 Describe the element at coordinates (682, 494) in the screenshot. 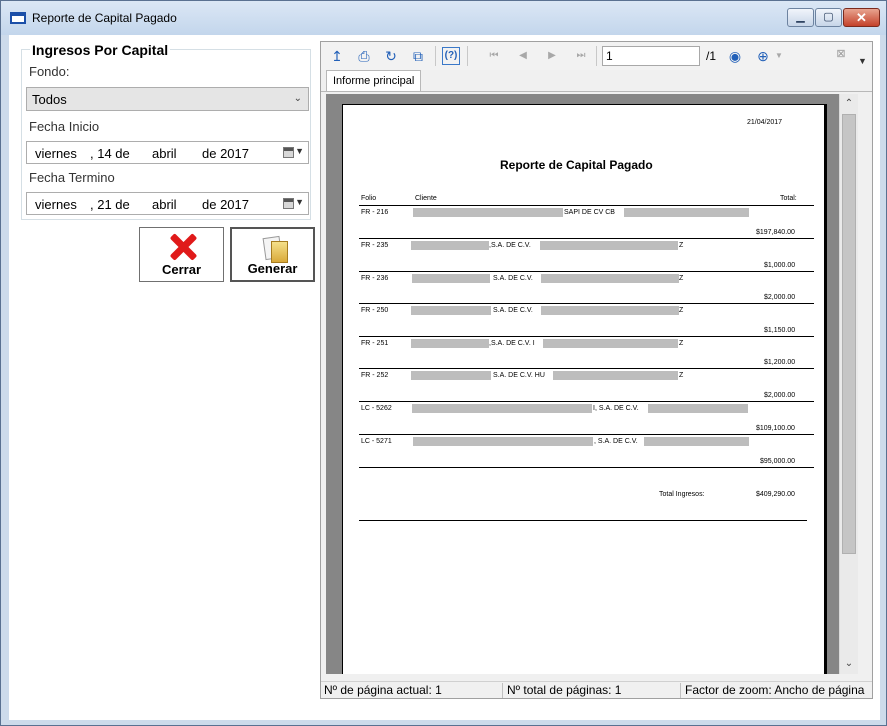

I see `total-label: Total Ingresos:` at that location.